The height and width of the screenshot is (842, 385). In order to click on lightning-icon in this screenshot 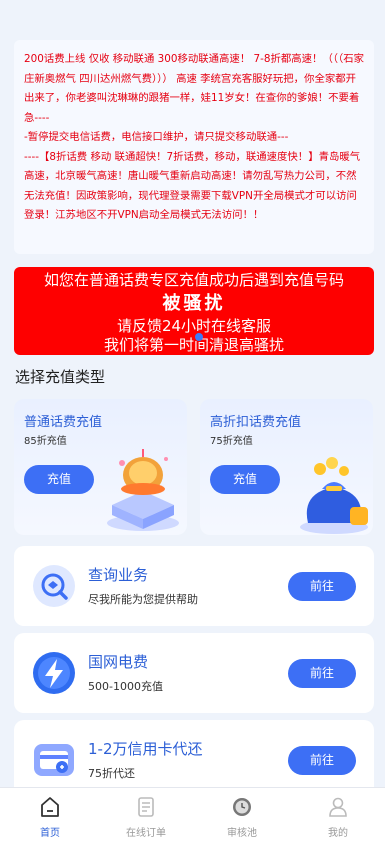, I will do `click(54, 673)`.